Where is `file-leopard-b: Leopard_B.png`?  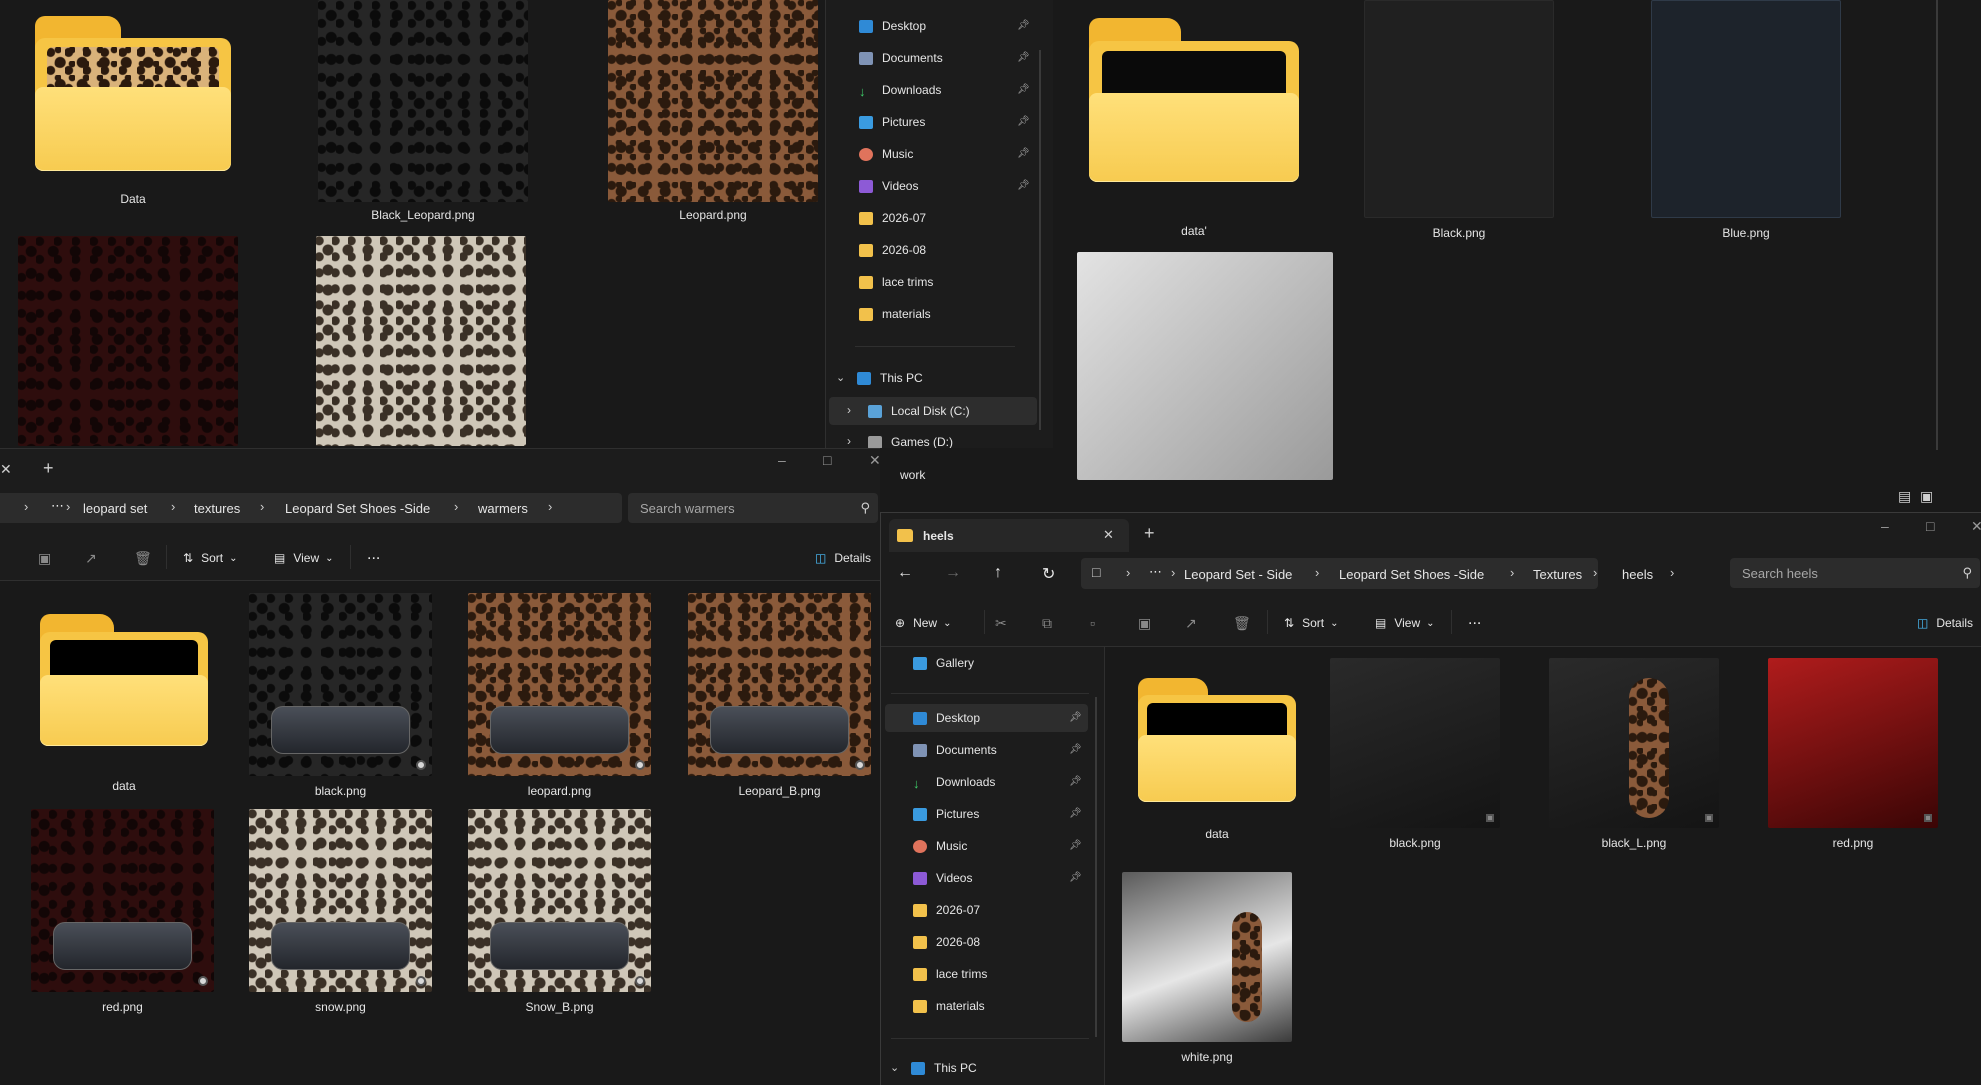 file-leopard-b: Leopard_B.png is located at coordinates (779, 695).